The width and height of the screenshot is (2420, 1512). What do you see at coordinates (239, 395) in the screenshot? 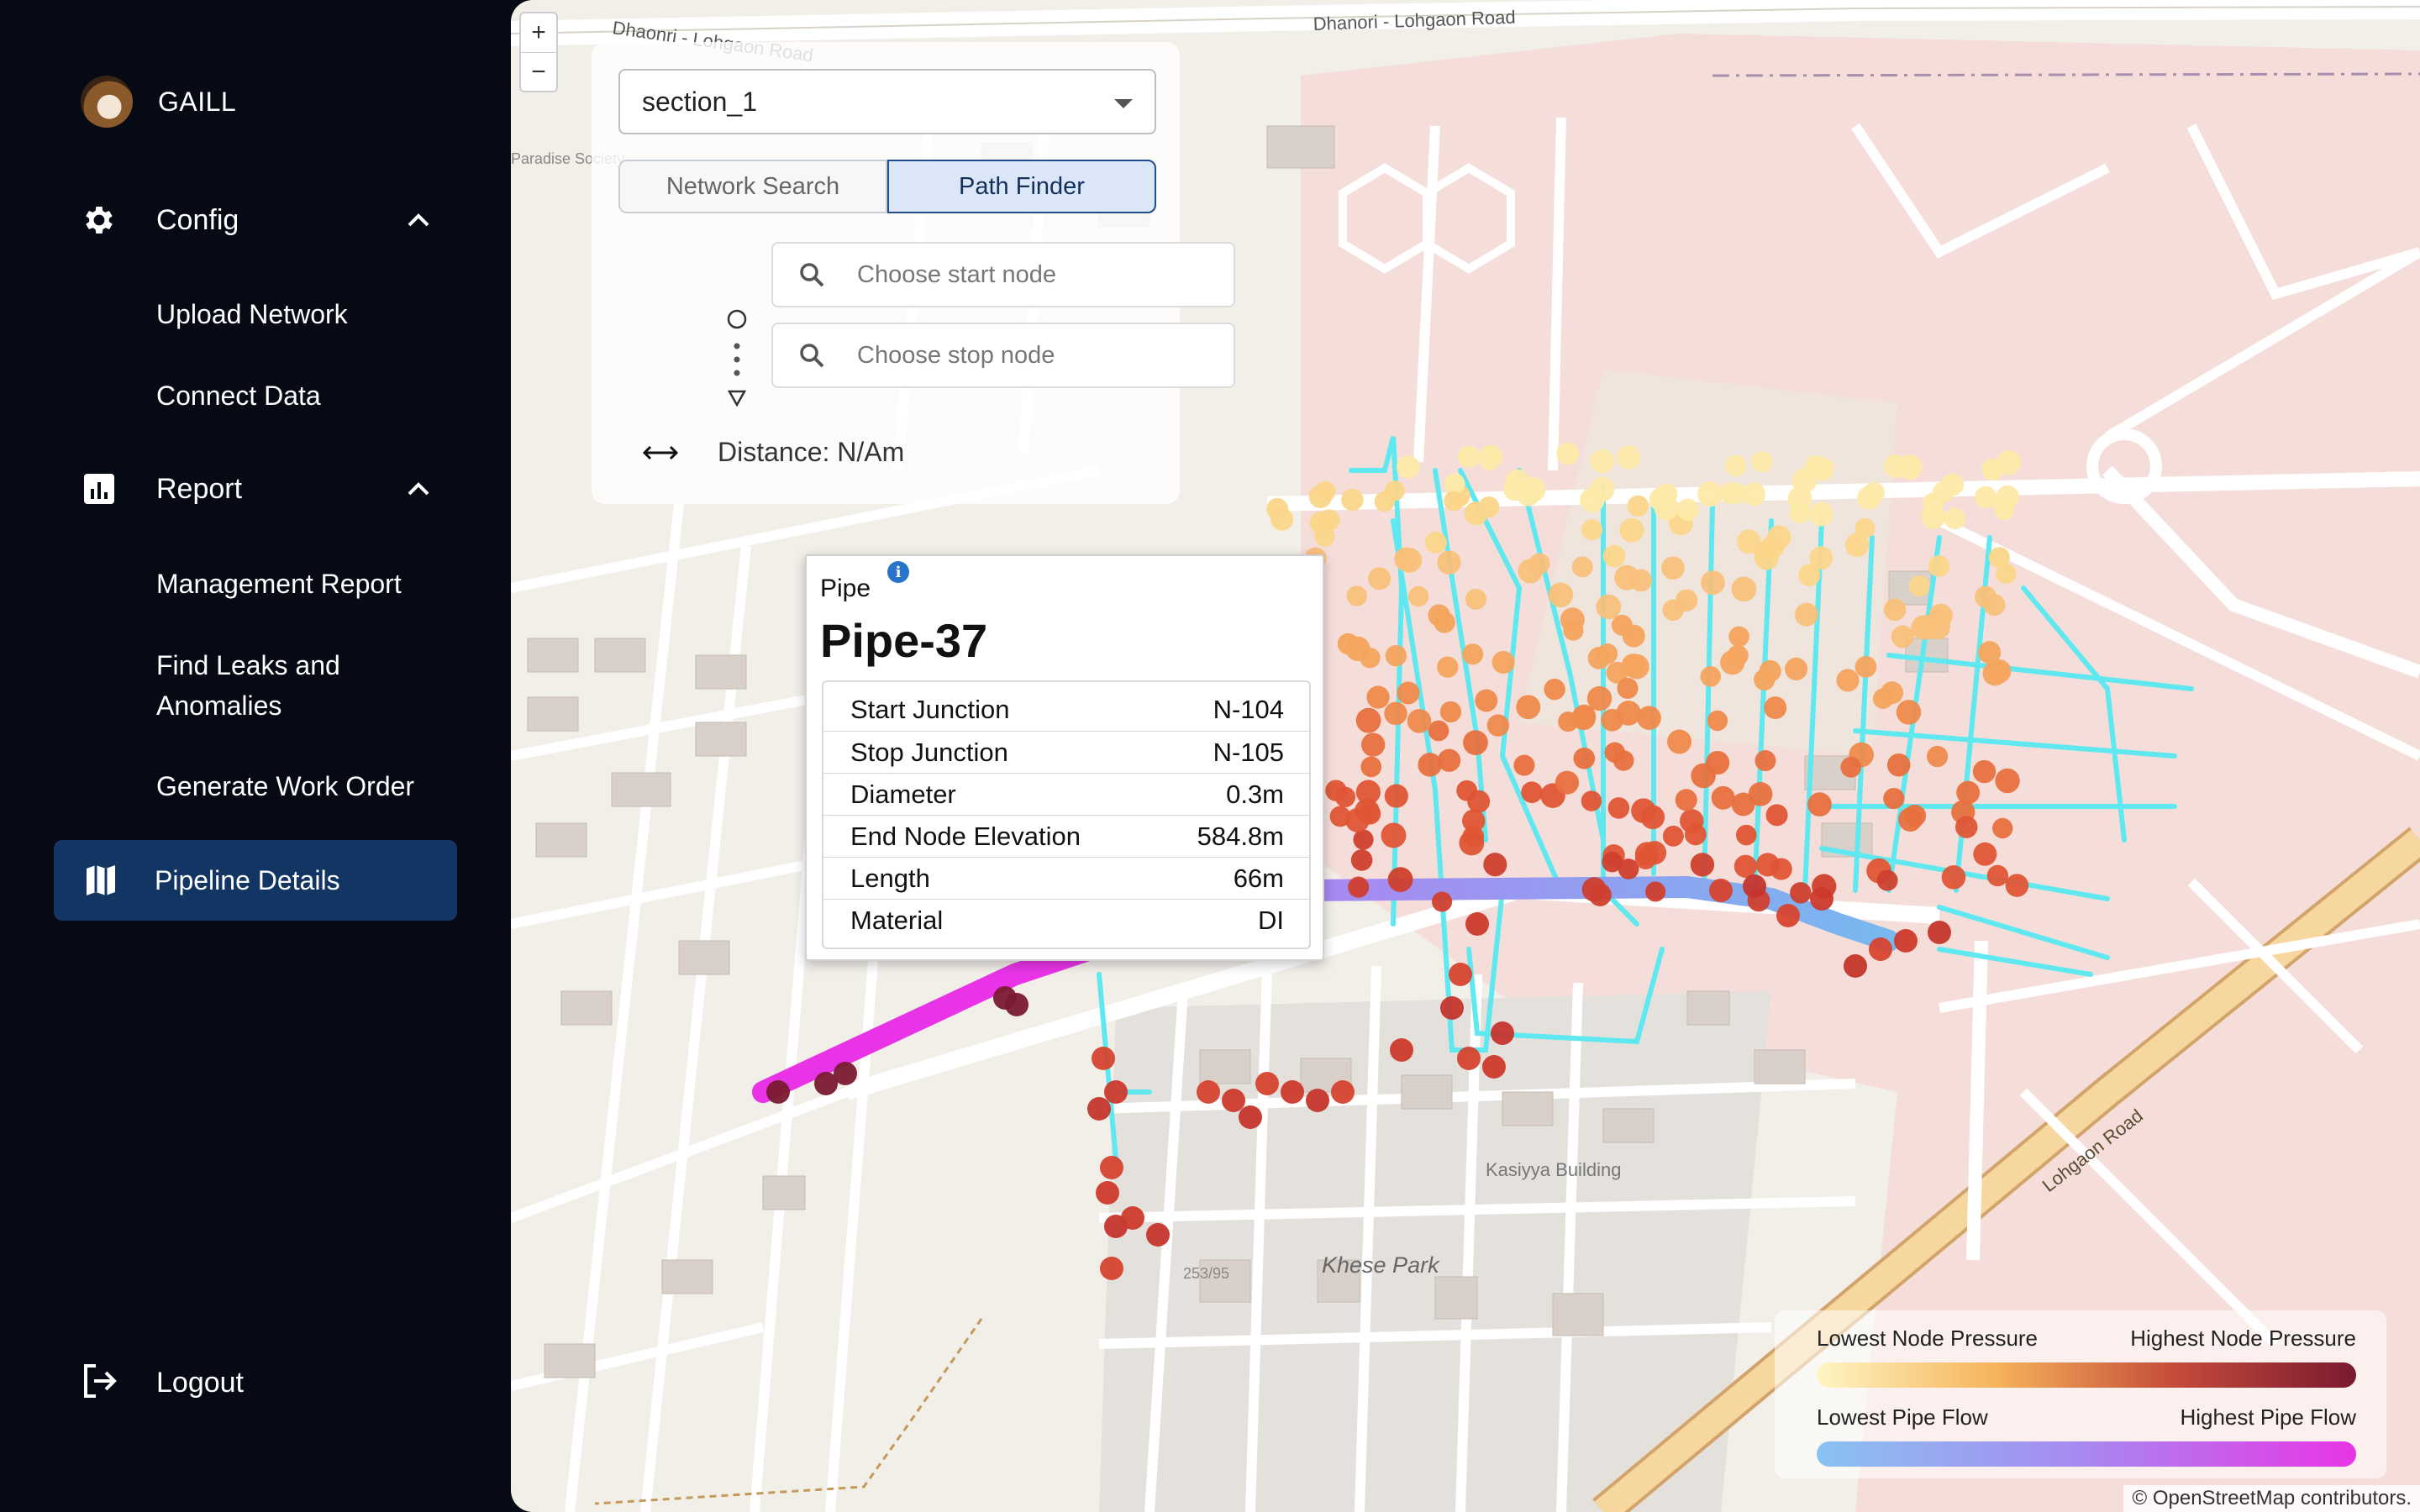
I see `nav-connect-data: Connect Data` at bounding box center [239, 395].